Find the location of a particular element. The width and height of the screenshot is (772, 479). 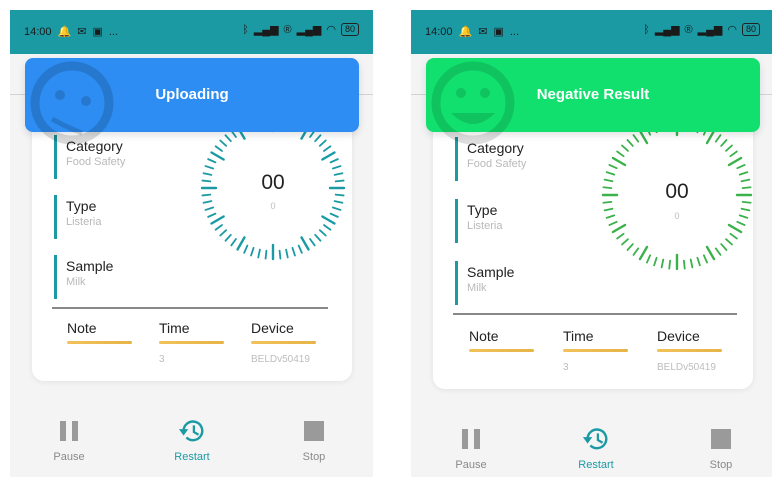

banner-text: Uploading is located at coordinates (192, 94).